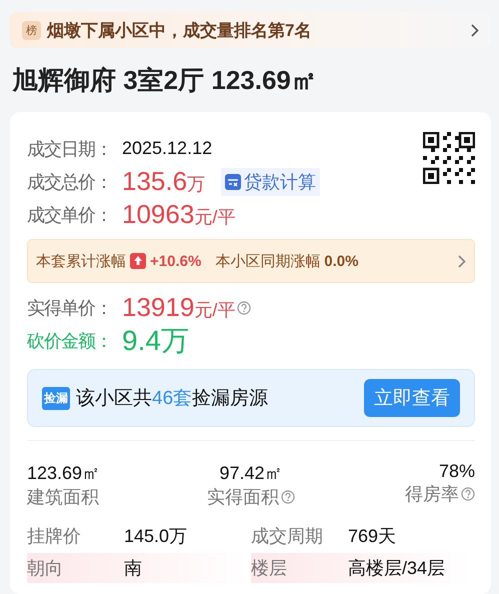  What do you see at coordinates (173, 399) in the screenshot?
I see `bargain-text: 该小区共46套捡漏房源` at bounding box center [173, 399].